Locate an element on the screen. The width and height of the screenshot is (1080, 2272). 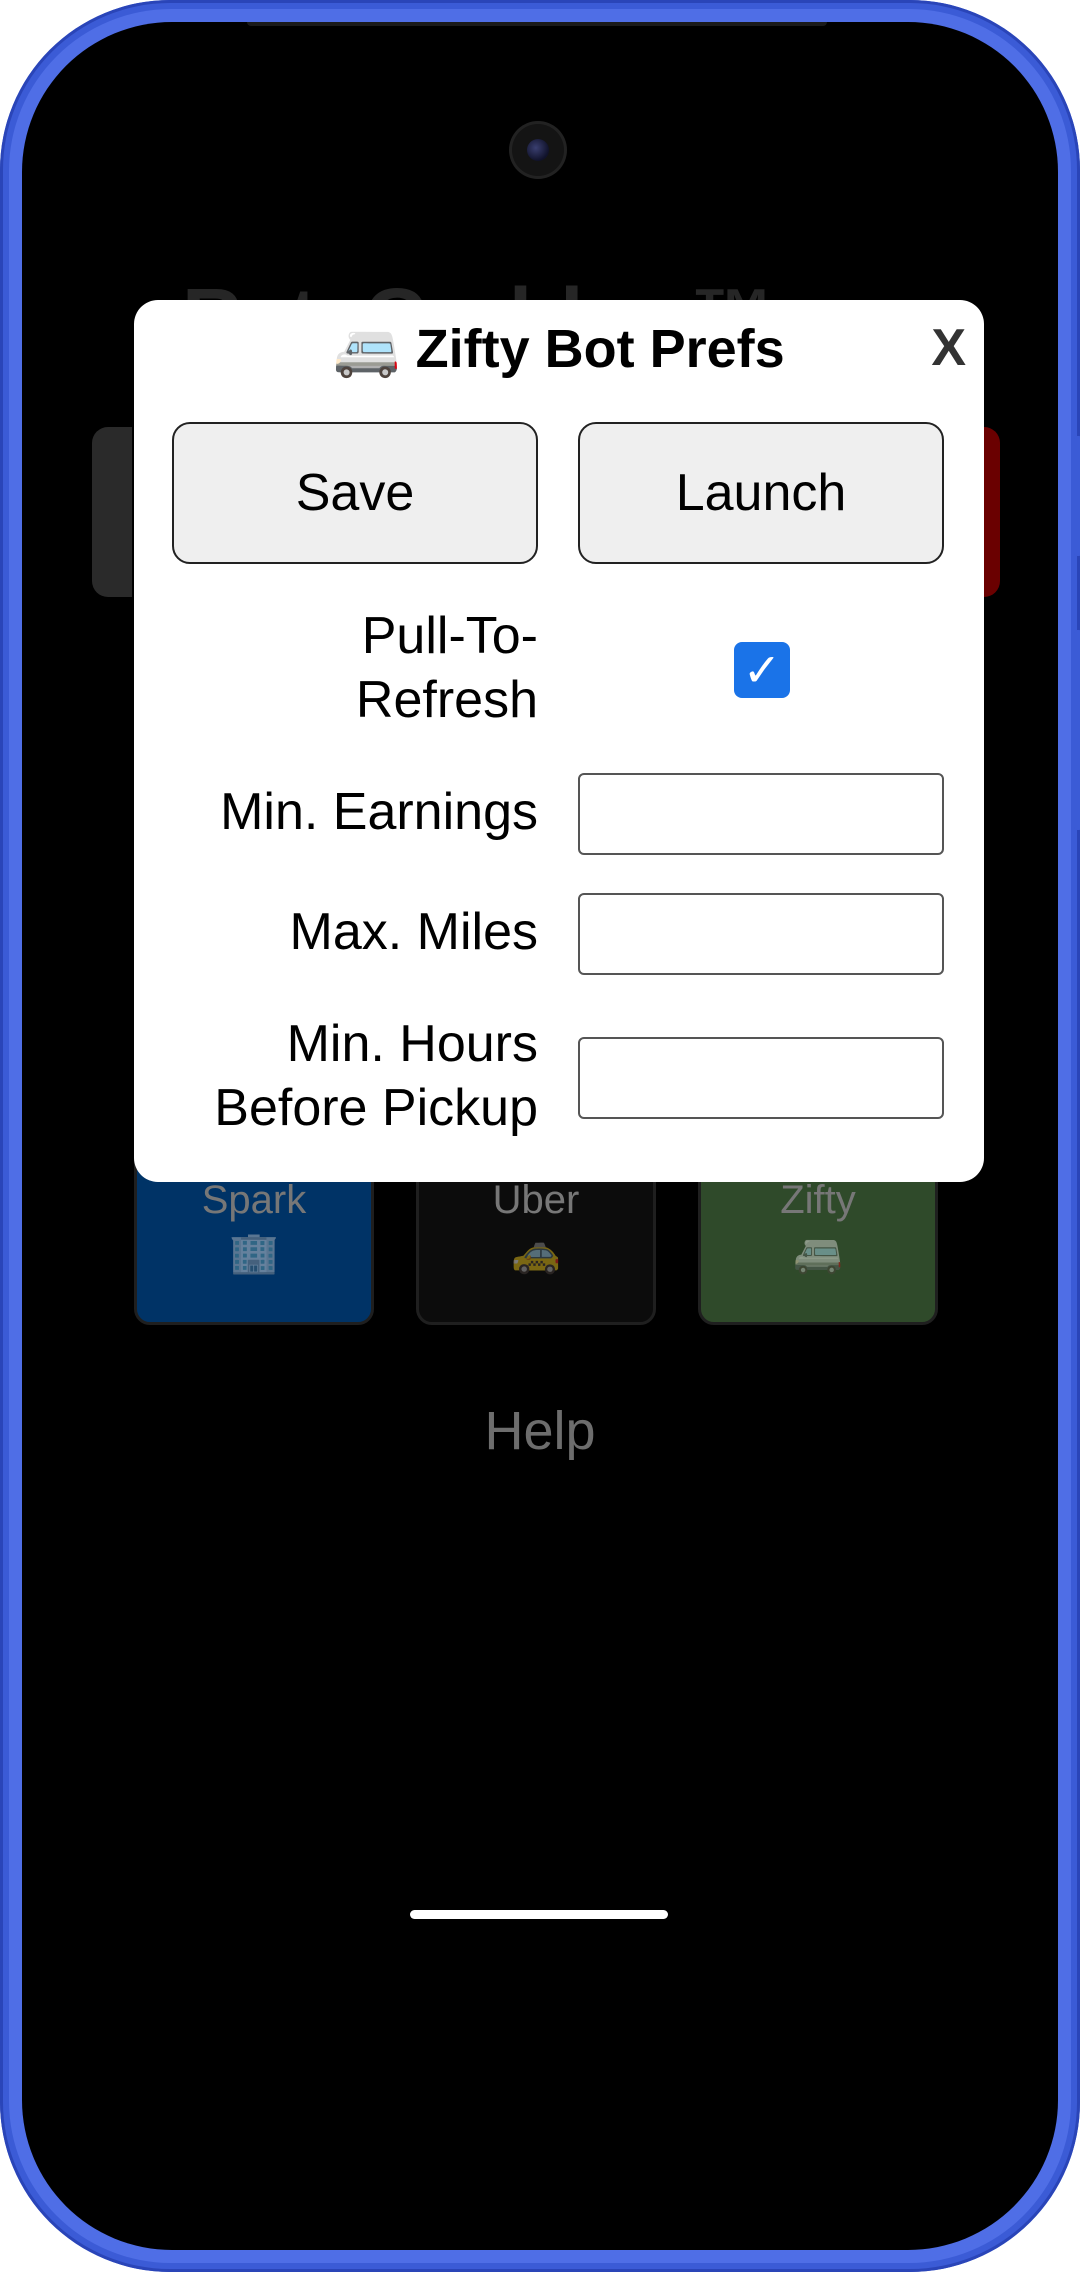
power-button is located at coordinates (1077, 730).